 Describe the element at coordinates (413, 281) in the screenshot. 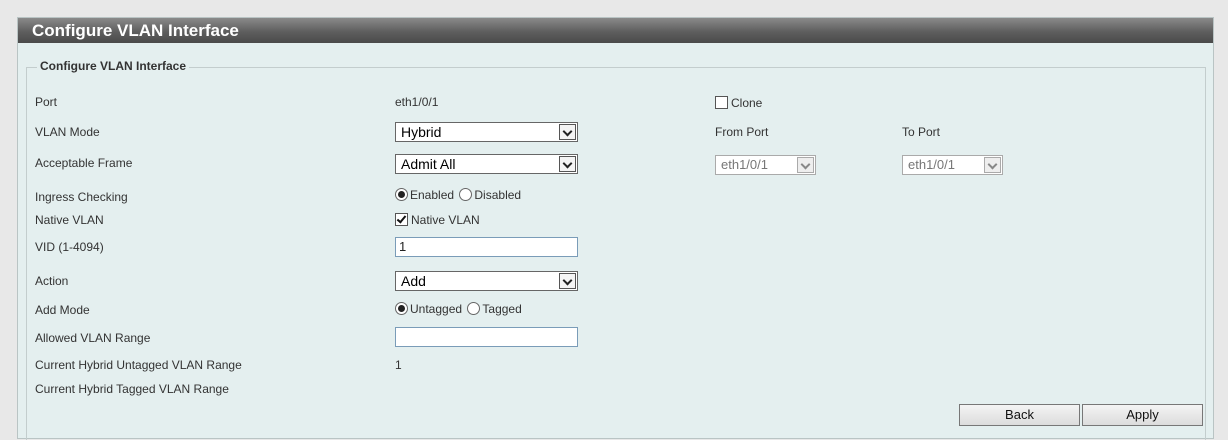

I see `action-value: Add` at that location.